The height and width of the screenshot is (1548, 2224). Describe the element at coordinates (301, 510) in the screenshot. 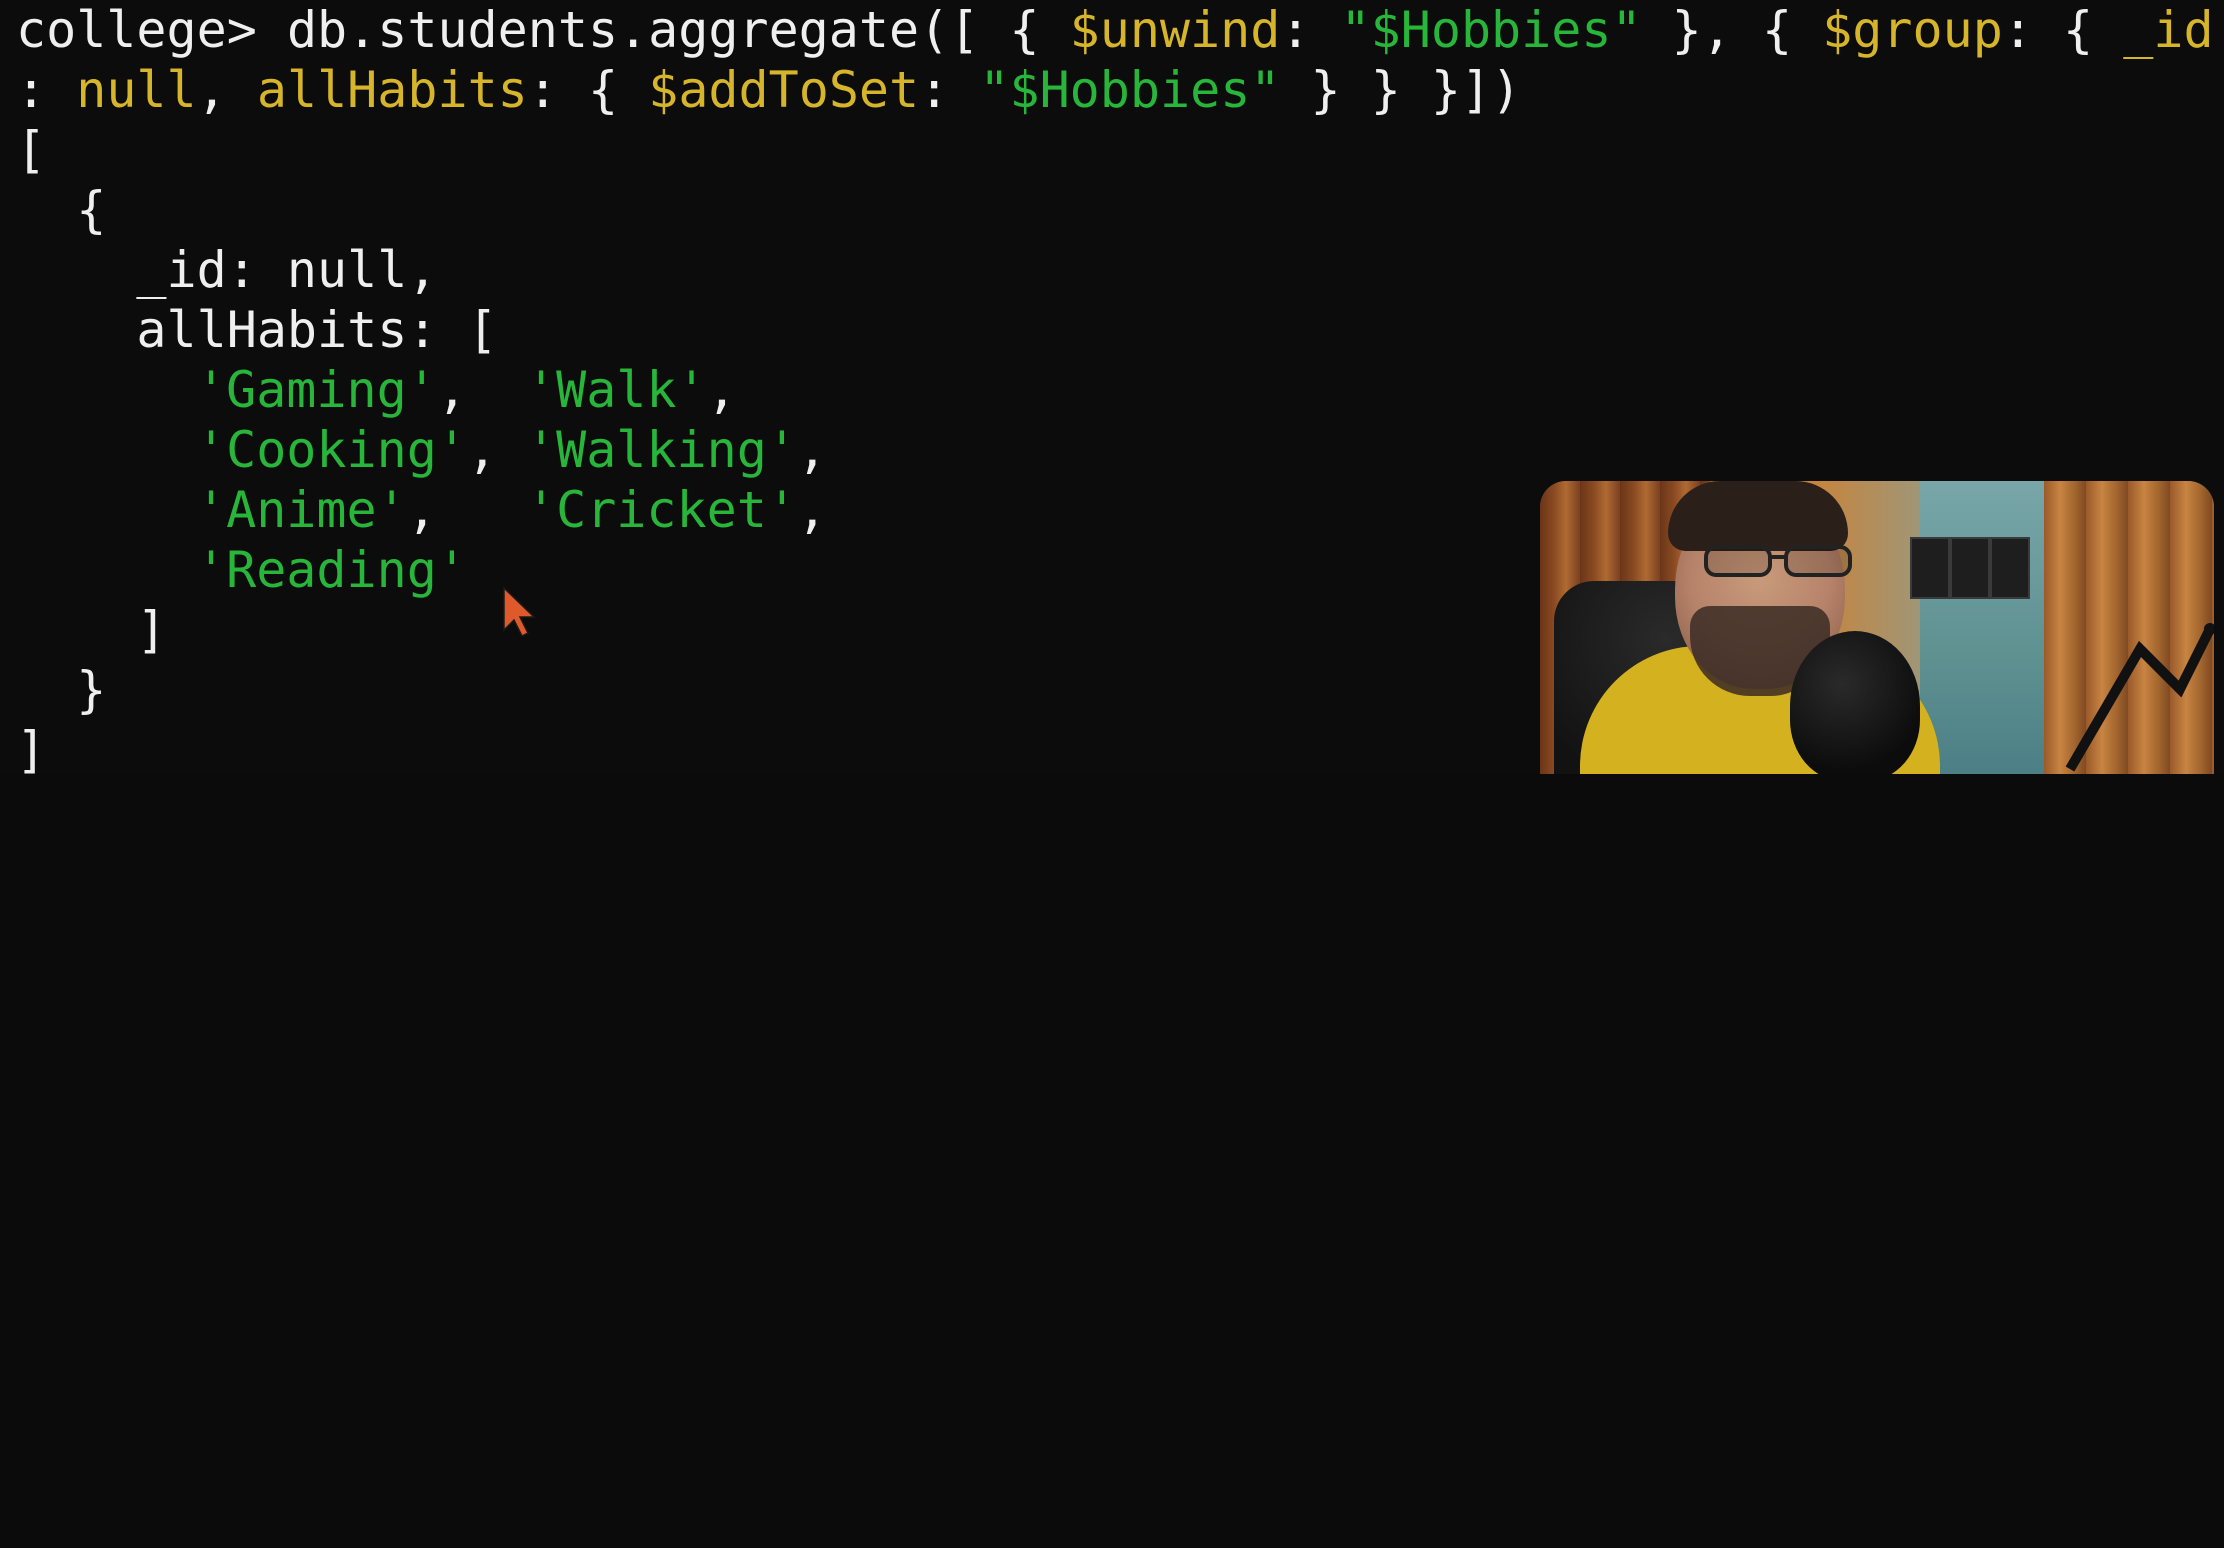

I see `habit-anime: 'Anime'` at that location.